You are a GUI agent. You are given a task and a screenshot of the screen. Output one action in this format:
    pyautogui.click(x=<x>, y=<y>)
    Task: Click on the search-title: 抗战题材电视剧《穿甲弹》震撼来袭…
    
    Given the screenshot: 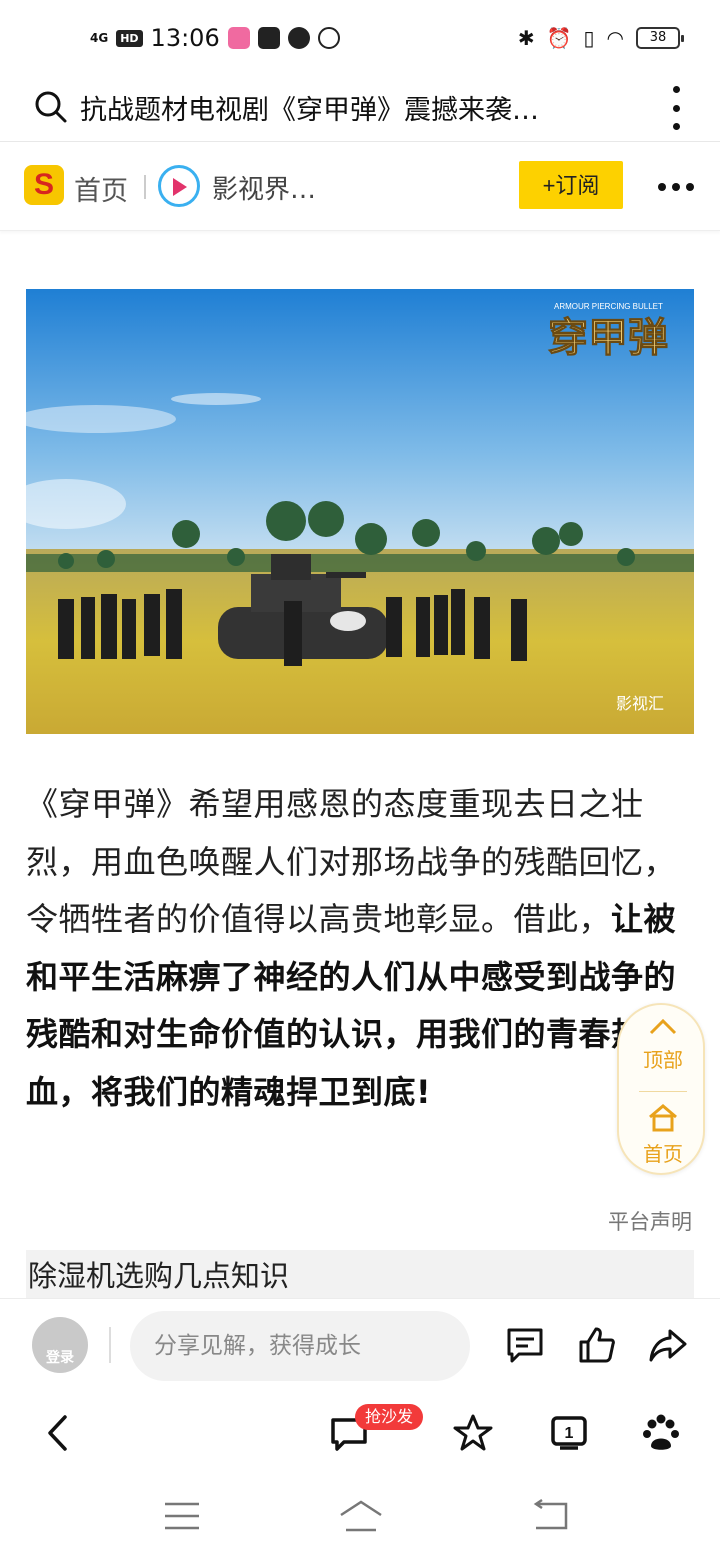 What is the action you would take?
    pyautogui.click(x=360, y=107)
    